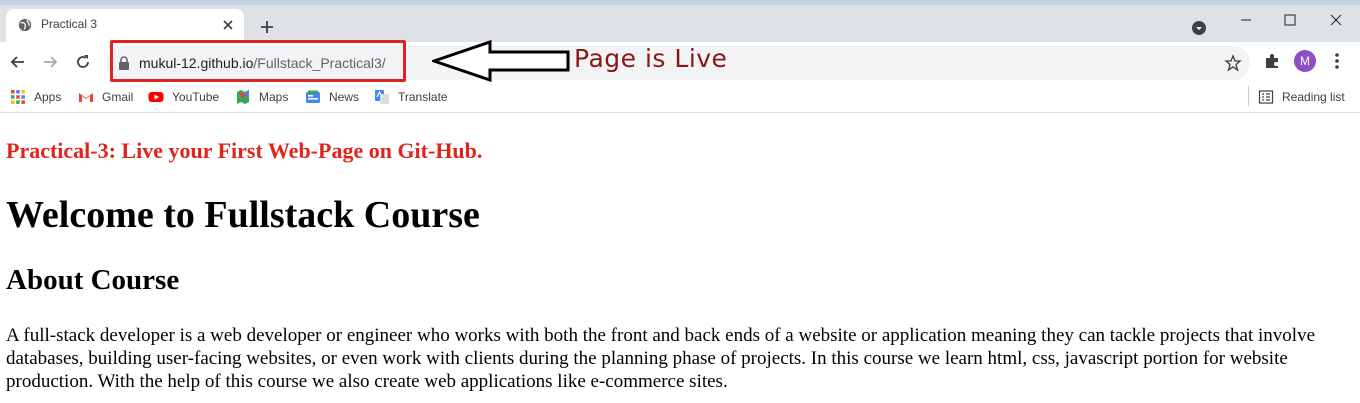 The width and height of the screenshot is (1360, 403). I want to click on tab-strip: Practical 3, so click(680, 23).